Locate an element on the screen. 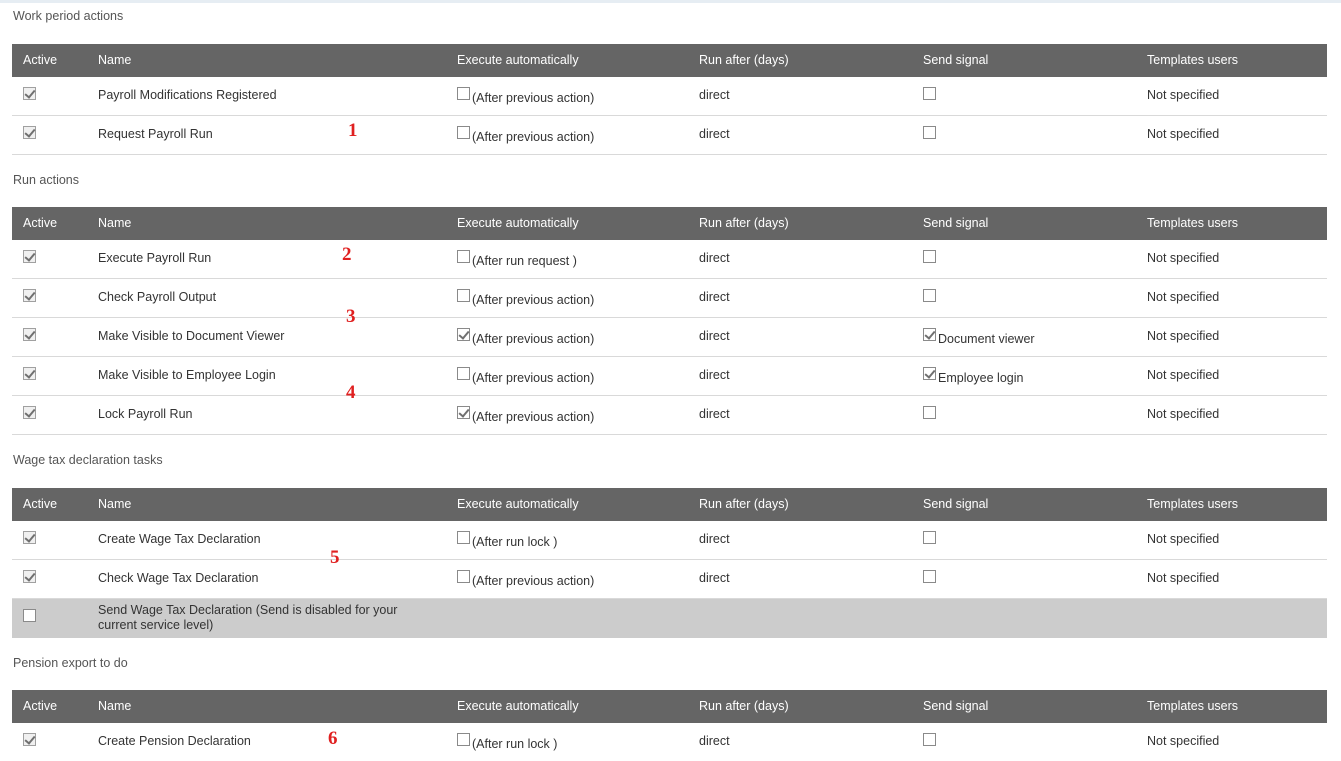 This screenshot has height=761, width=1341. signal-label: Employee login is located at coordinates (981, 378).